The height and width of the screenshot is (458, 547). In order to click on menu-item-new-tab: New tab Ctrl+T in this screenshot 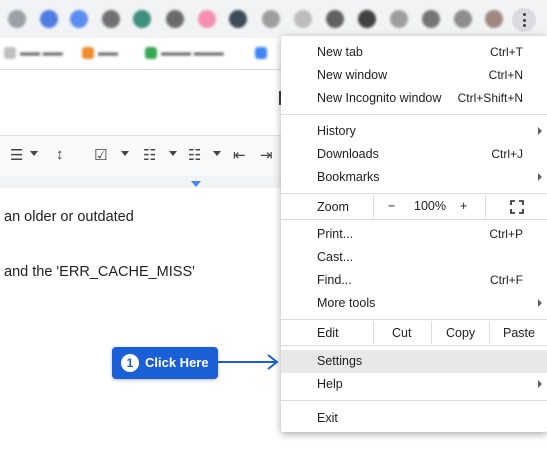, I will do `click(414, 52)`.